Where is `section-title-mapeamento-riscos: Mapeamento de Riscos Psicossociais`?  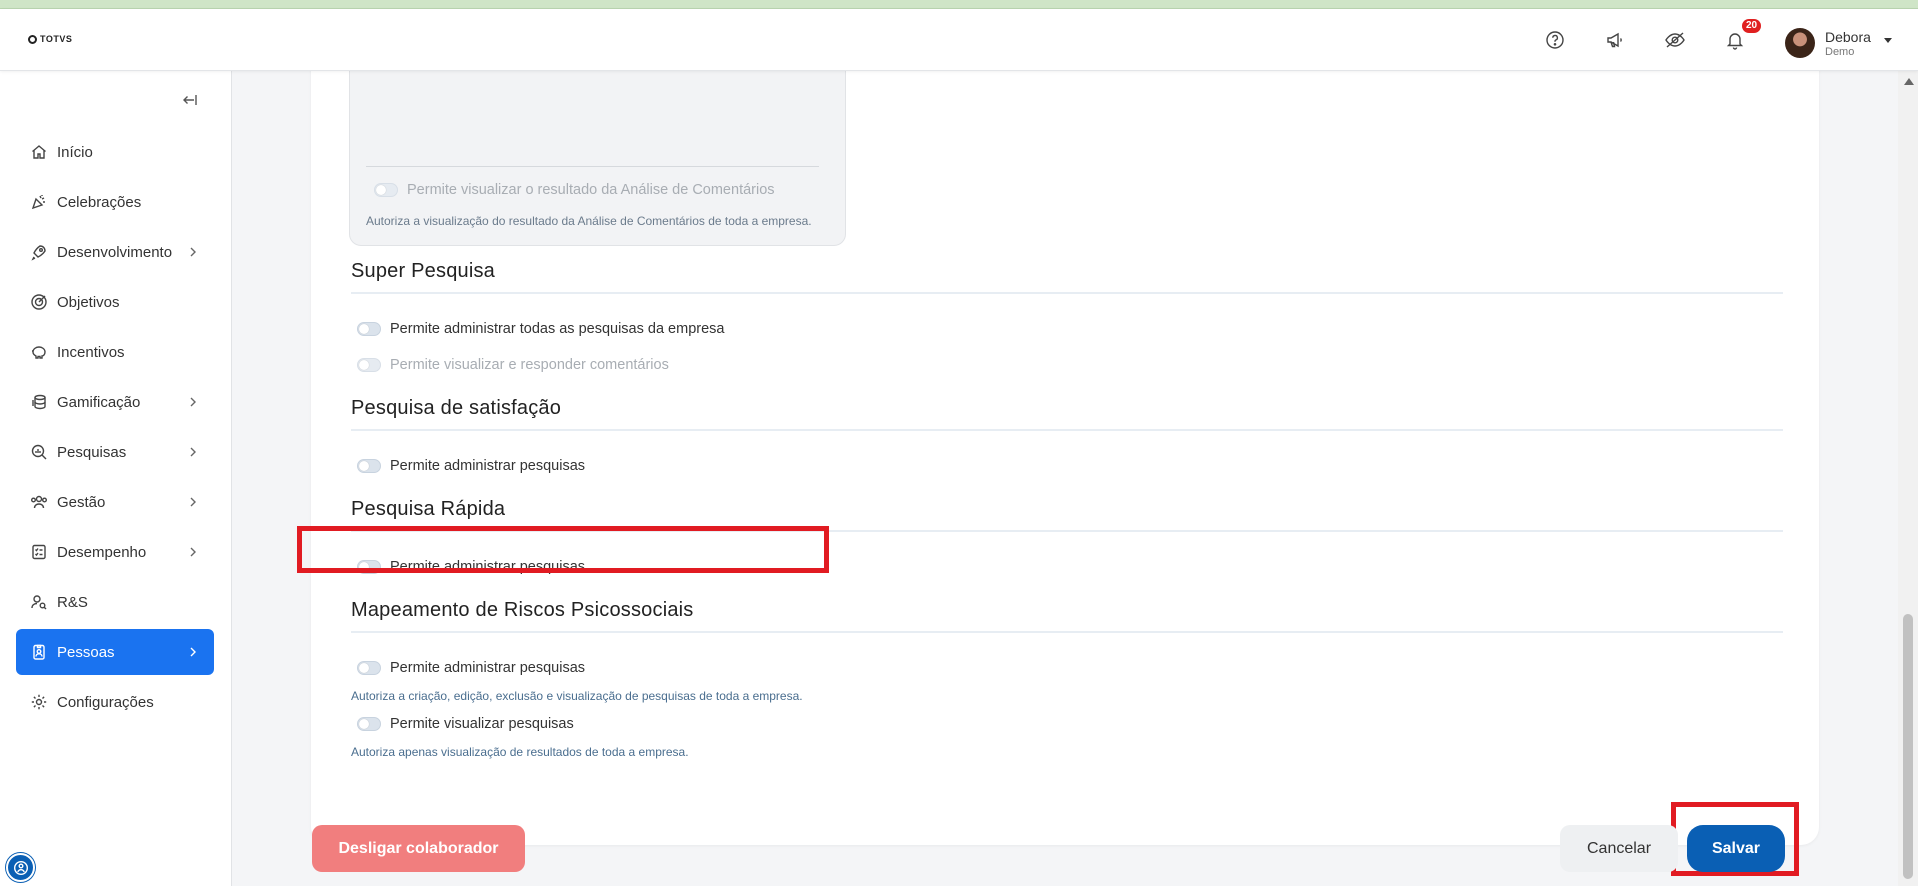 section-title-mapeamento-riscos: Mapeamento de Riscos Psicossociais is located at coordinates (522, 610).